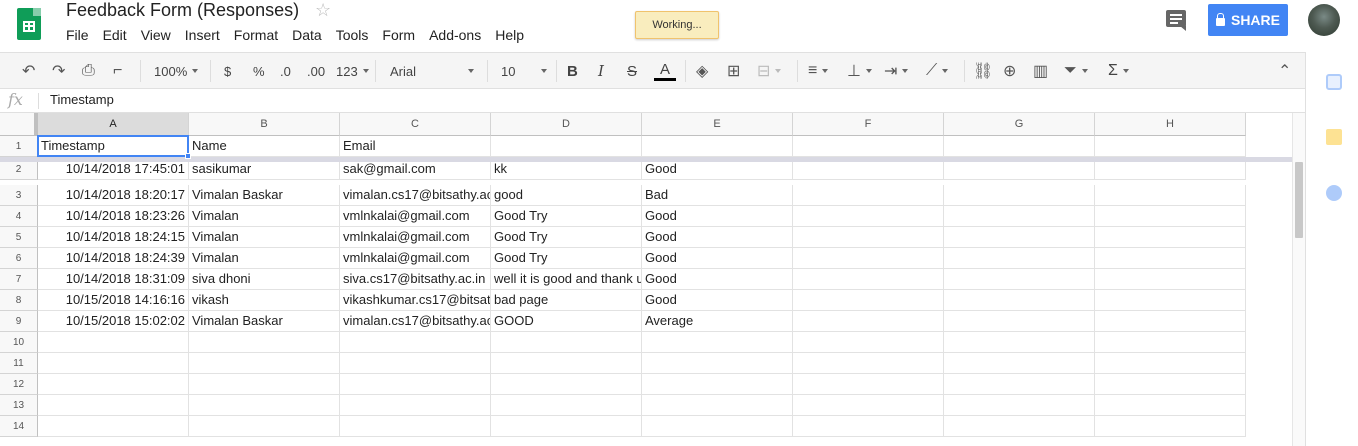 This screenshot has height=446, width=1358. What do you see at coordinates (1298, 279) in the screenshot?
I see `vertical-scrollbar` at bounding box center [1298, 279].